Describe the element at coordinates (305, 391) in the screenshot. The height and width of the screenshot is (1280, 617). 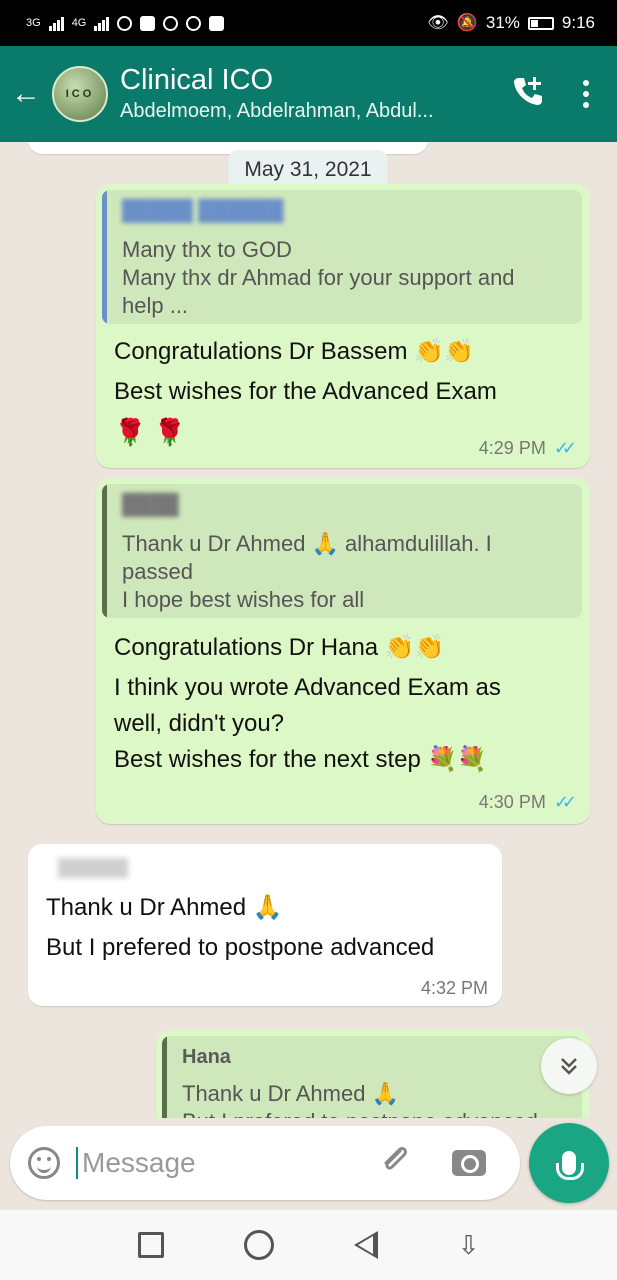
I see `message-text-line: Best wishes for the Advanced Exam` at that location.